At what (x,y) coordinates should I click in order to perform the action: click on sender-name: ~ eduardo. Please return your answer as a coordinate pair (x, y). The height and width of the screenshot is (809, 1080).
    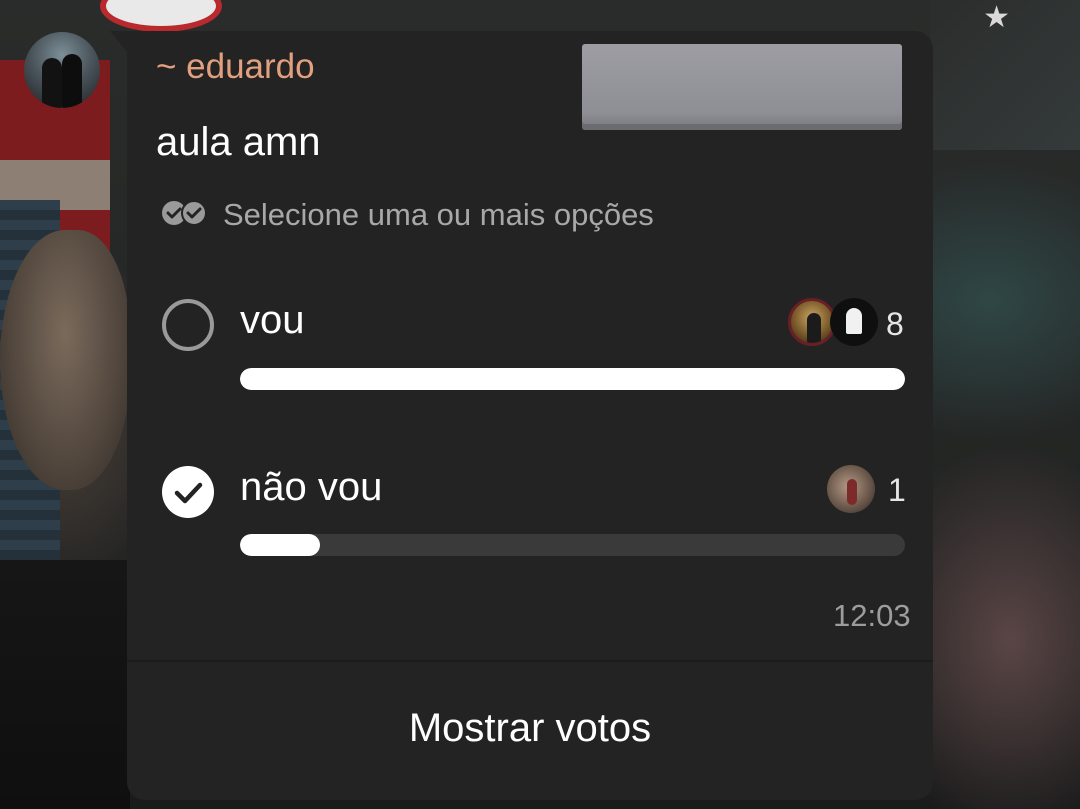
    Looking at the image, I should click on (235, 67).